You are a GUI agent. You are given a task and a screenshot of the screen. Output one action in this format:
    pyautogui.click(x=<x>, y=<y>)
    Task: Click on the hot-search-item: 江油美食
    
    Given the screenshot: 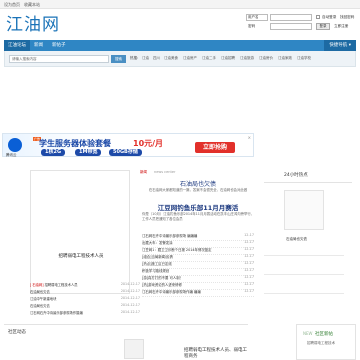 What is the action you would take?
    pyautogui.click(x=171, y=58)
    